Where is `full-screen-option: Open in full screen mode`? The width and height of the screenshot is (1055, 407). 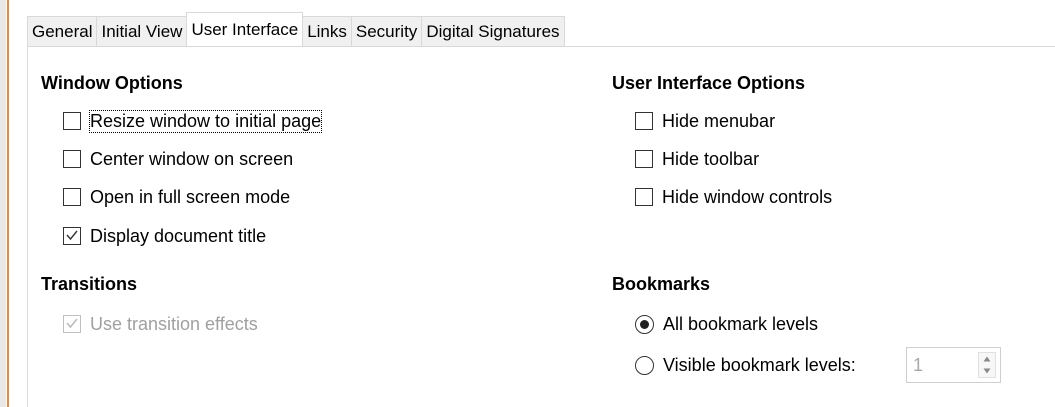 full-screen-option: Open in full screen mode is located at coordinates (176, 197).